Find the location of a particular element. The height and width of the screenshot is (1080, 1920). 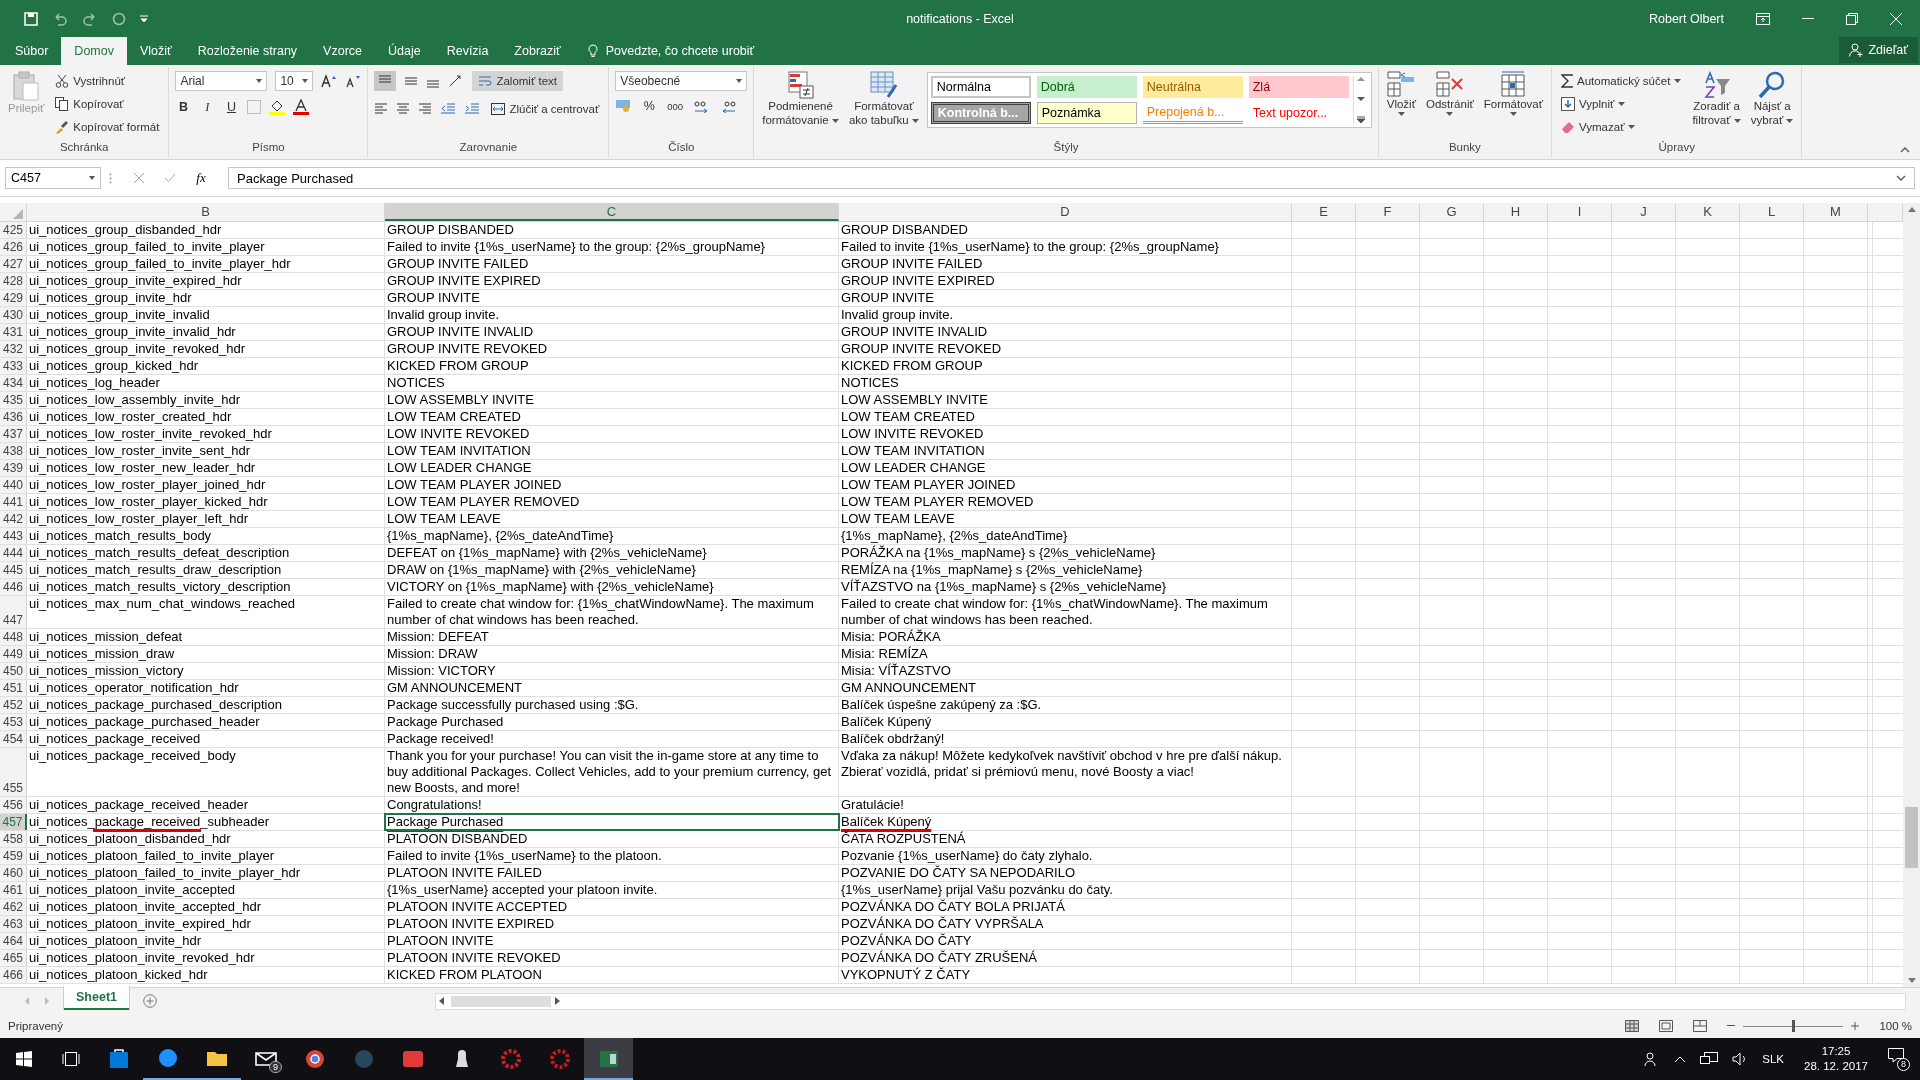

notification-icon is located at coordinates (1896, 1055).